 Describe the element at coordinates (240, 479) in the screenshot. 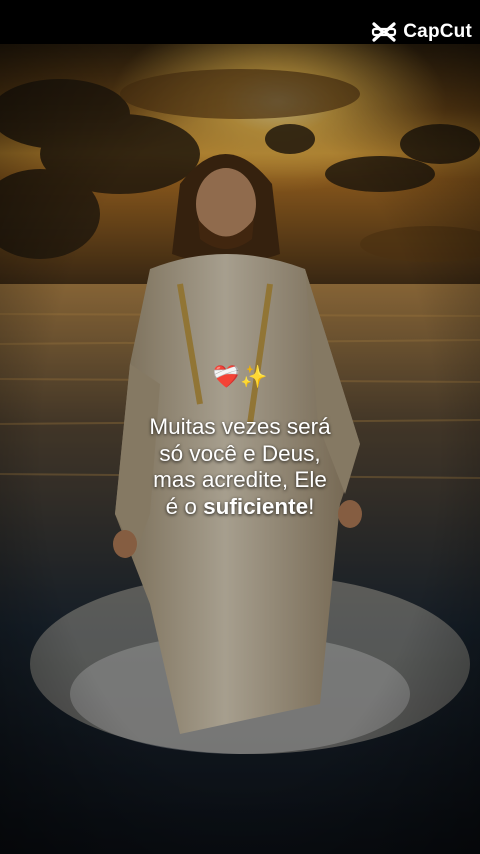

I see `caption-line-3: mas acredite, Ele` at that location.